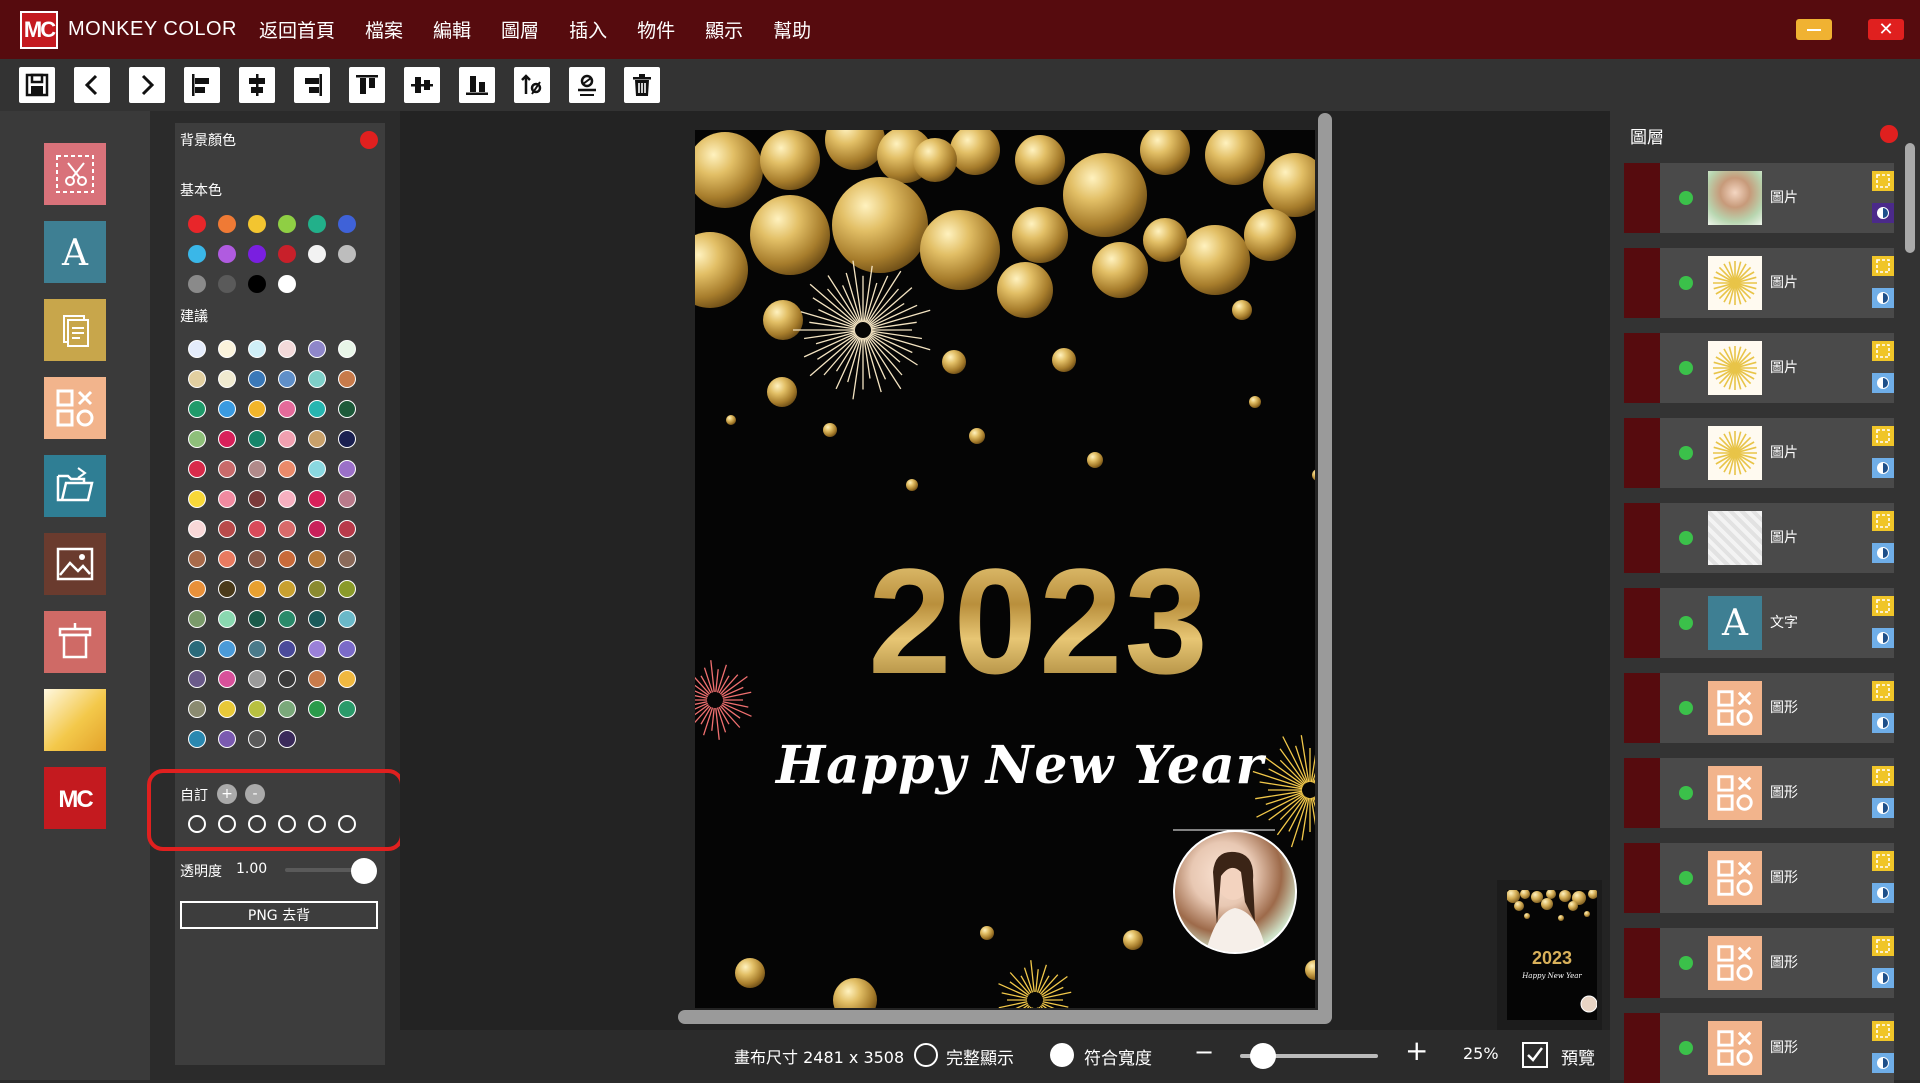  What do you see at coordinates (384, 29) in the screenshot?
I see `menu-file: 檔案` at bounding box center [384, 29].